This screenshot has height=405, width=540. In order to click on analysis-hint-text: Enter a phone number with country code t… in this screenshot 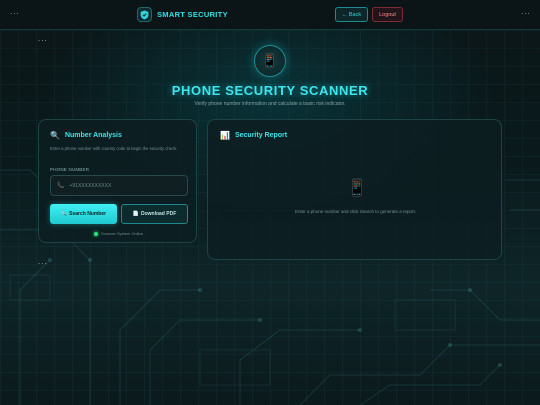, I will do `click(114, 148)`.